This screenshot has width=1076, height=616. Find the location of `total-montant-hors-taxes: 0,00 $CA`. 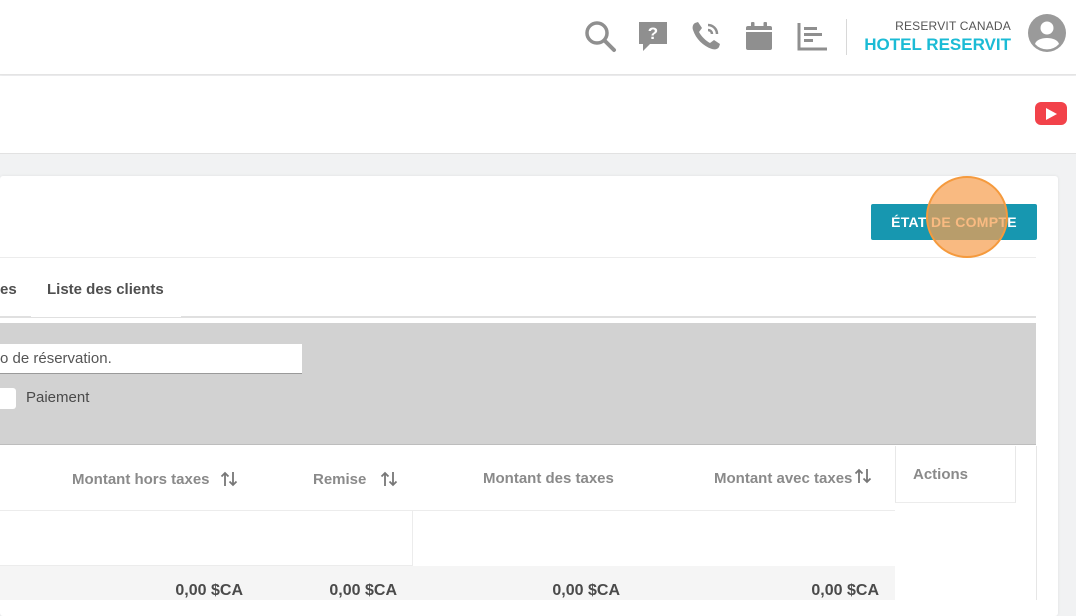

total-montant-hors-taxes: 0,00 $CA is located at coordinates (209, 590).